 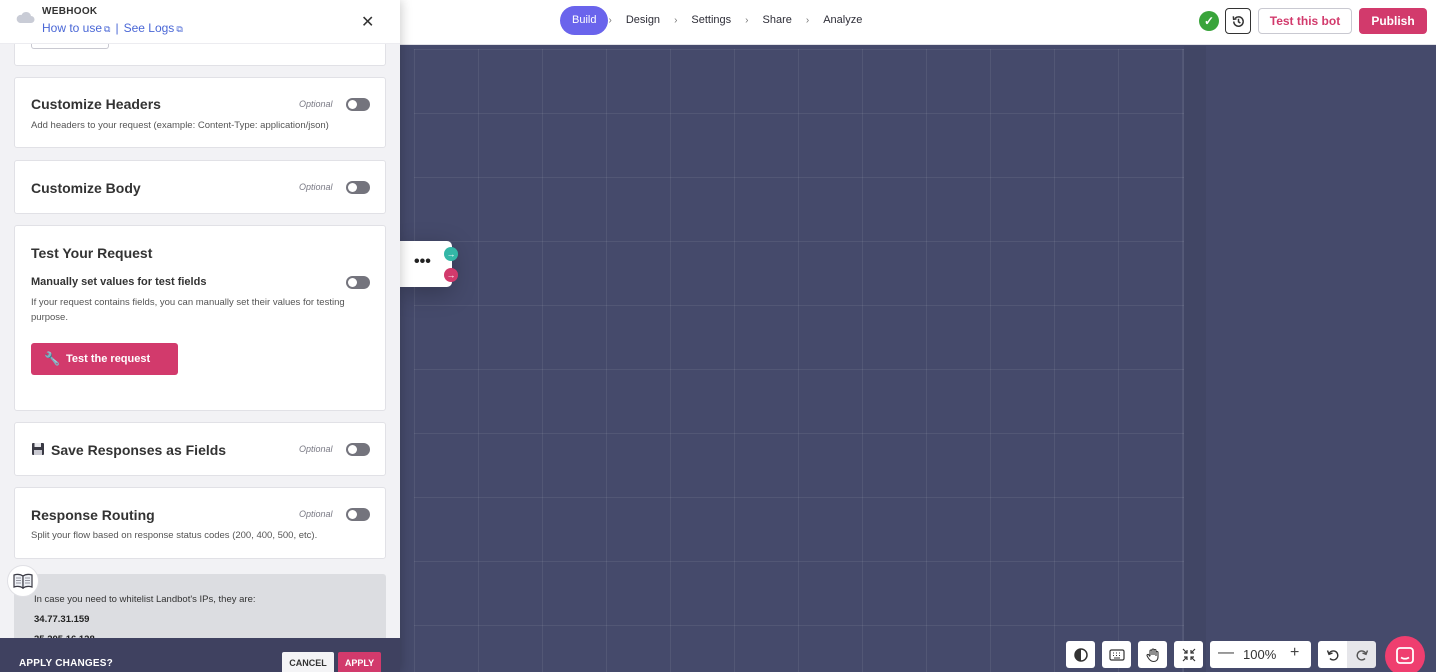 What do you see at coordinates (358, 449) in the screenshot?
I see `save-responses-toggle` at bounding box center [358, 449].